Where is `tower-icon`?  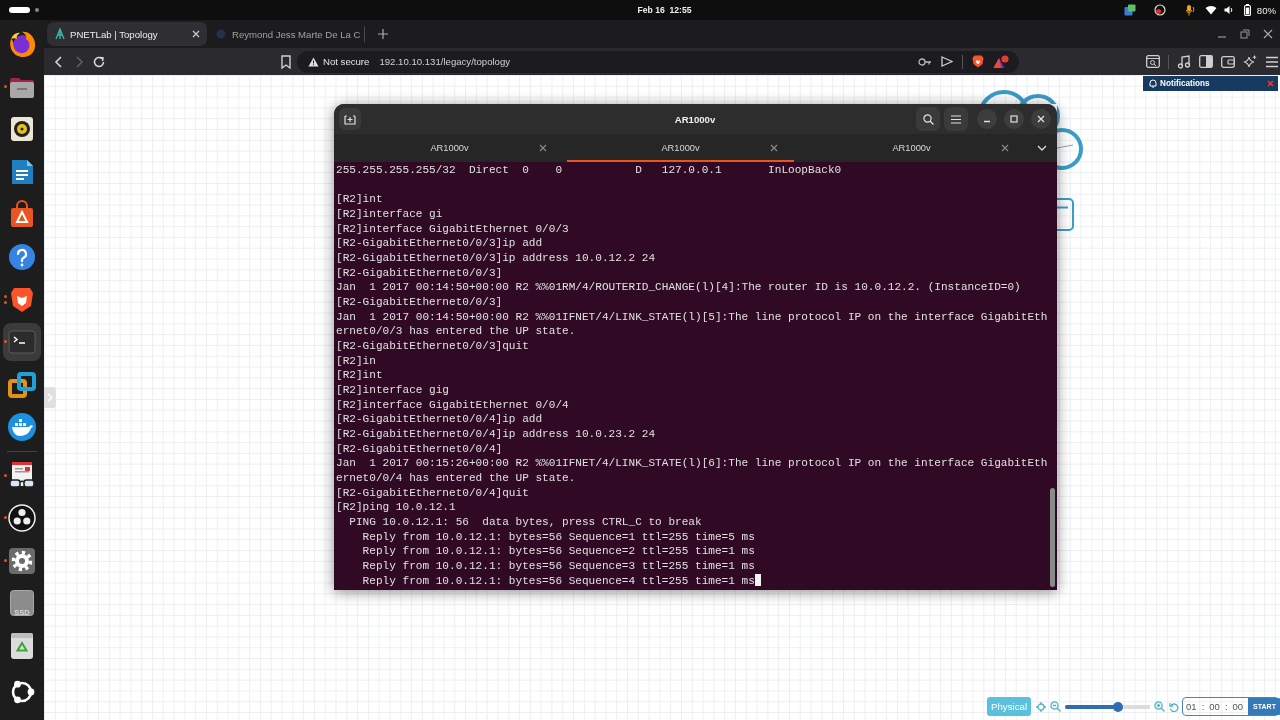 tower-icon is located at coordinates (60, 34).